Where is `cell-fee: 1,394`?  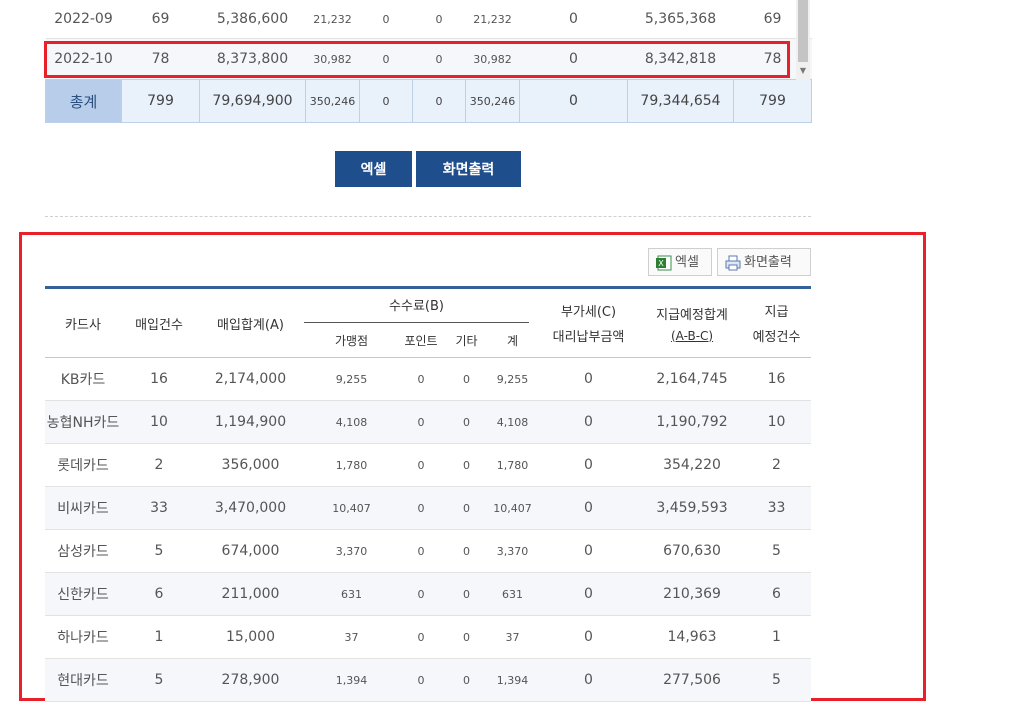 cell-fee: 1,394 is located at coordinates (513, 680).